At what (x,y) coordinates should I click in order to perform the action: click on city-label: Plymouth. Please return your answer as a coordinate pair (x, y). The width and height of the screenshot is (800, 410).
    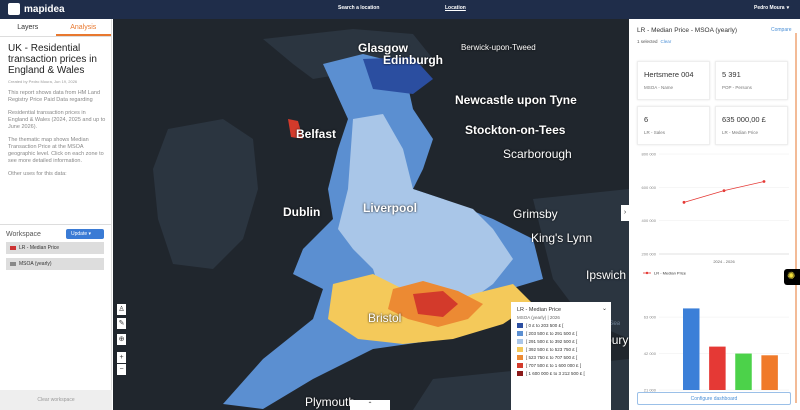
    Looking at the image, I should click on (330, 402).